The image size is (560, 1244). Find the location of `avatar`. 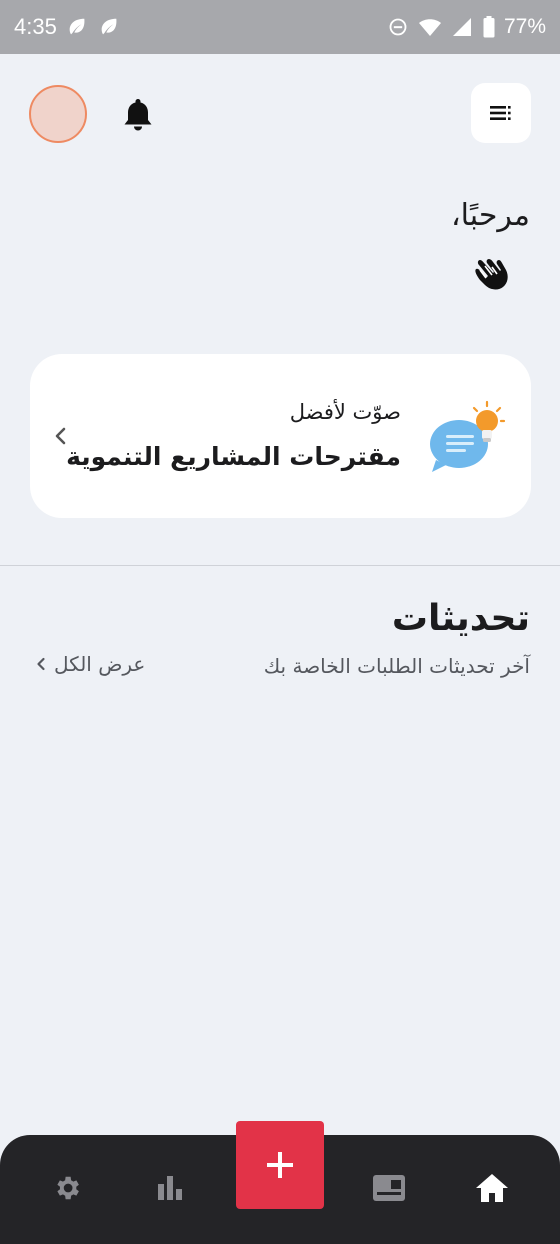

avatar is located at coordinates (58, 114).